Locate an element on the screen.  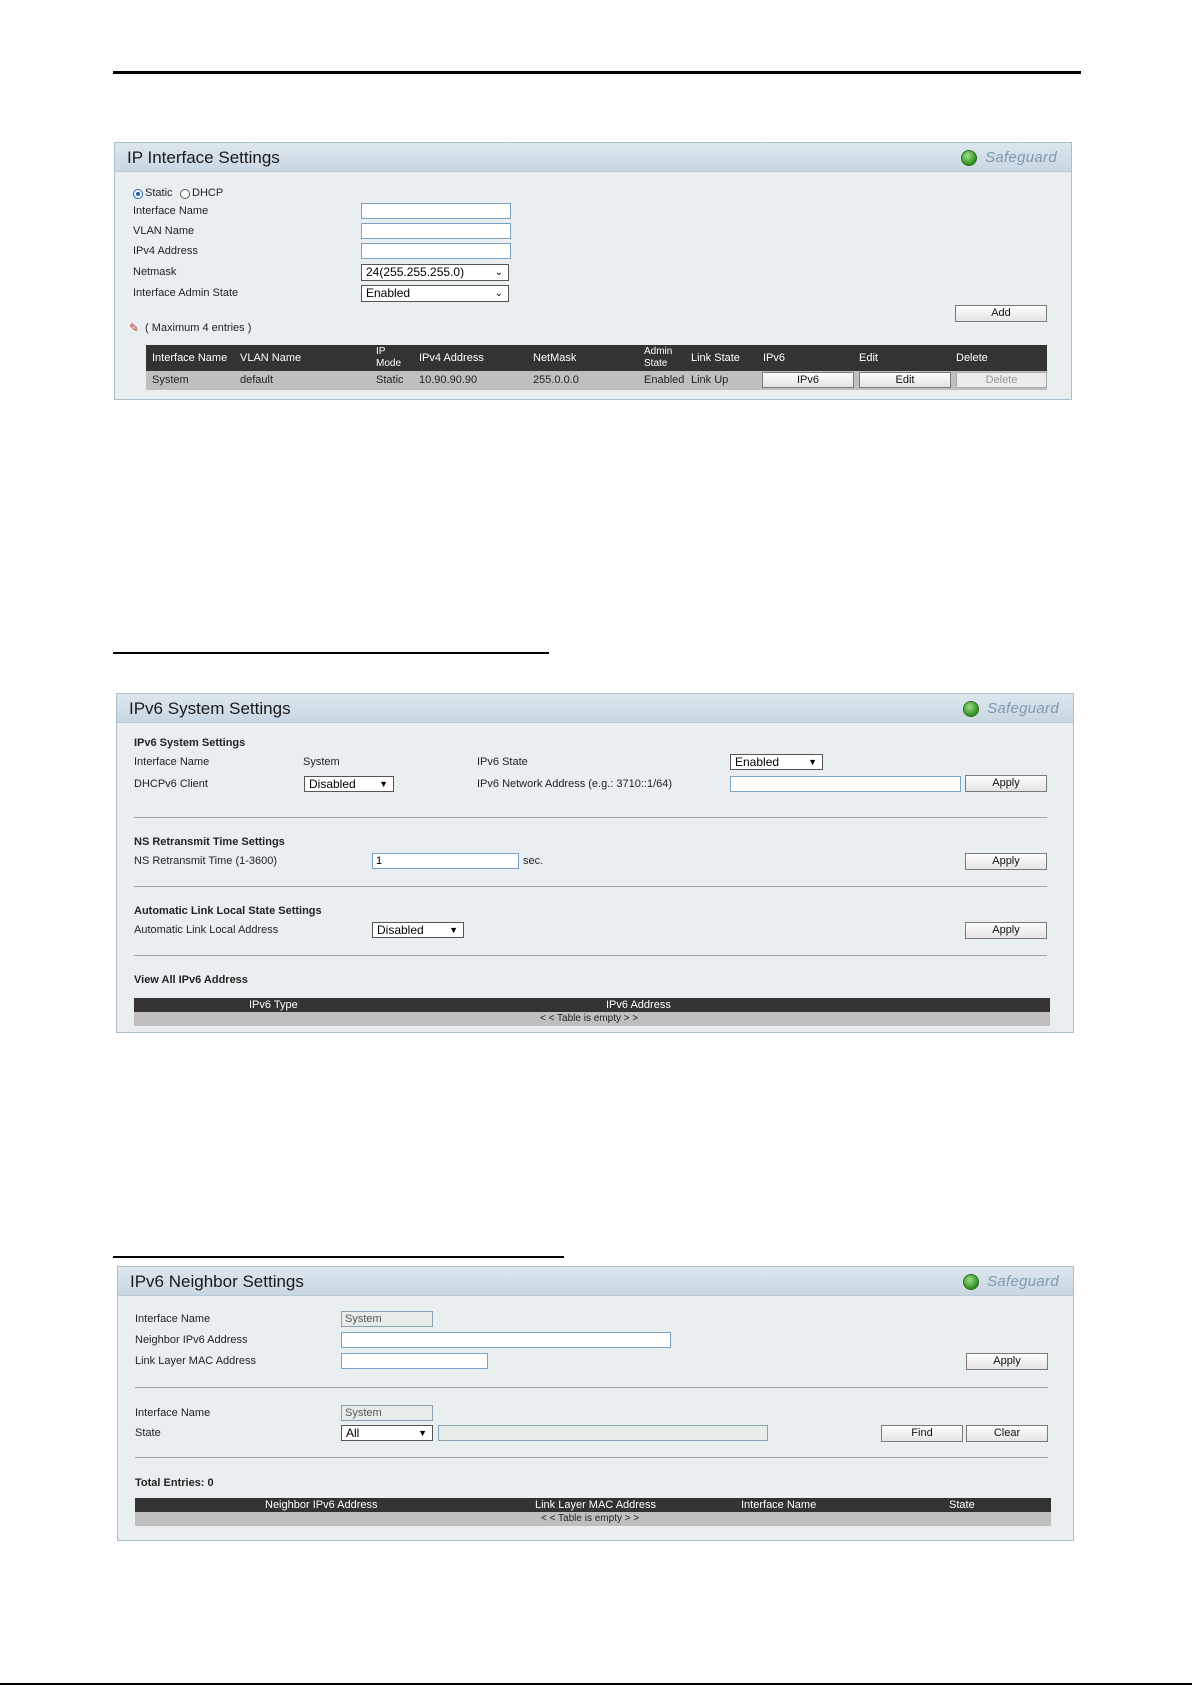
panel-title: IP Interface Settings is located at coordinates (203, 157).